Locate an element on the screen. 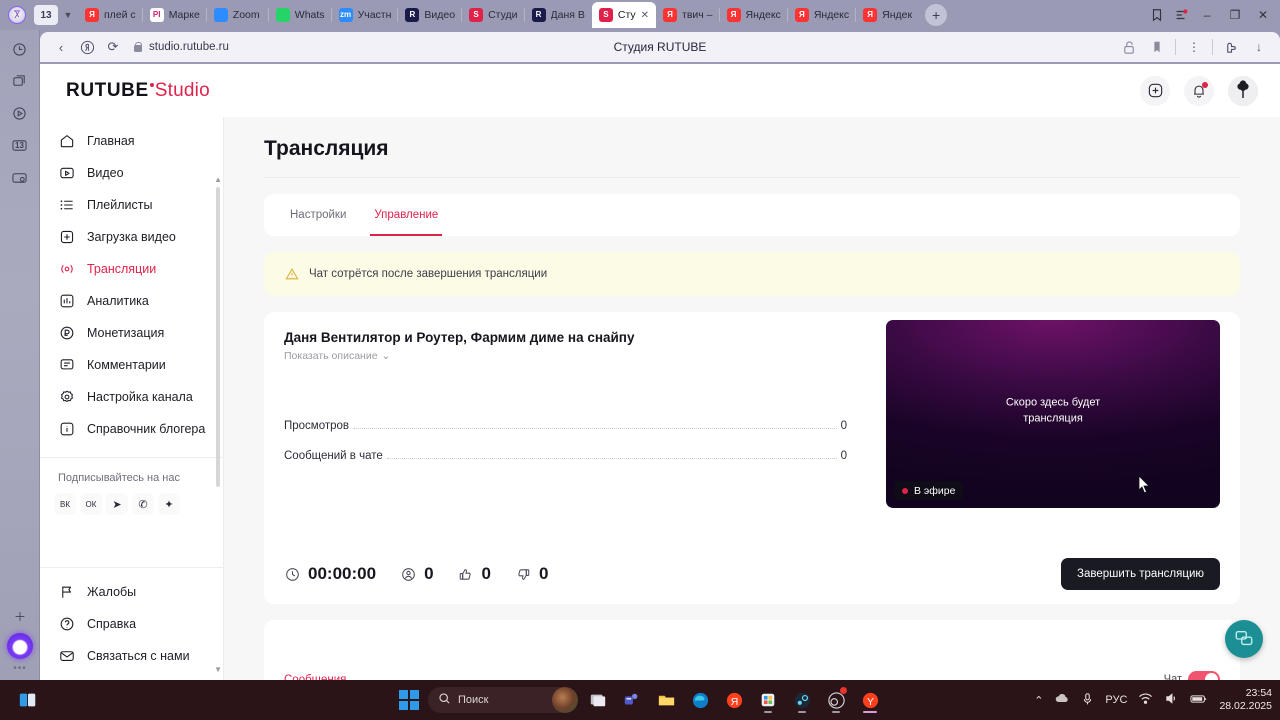  notifications-button is located at coordinates (1199, 90).